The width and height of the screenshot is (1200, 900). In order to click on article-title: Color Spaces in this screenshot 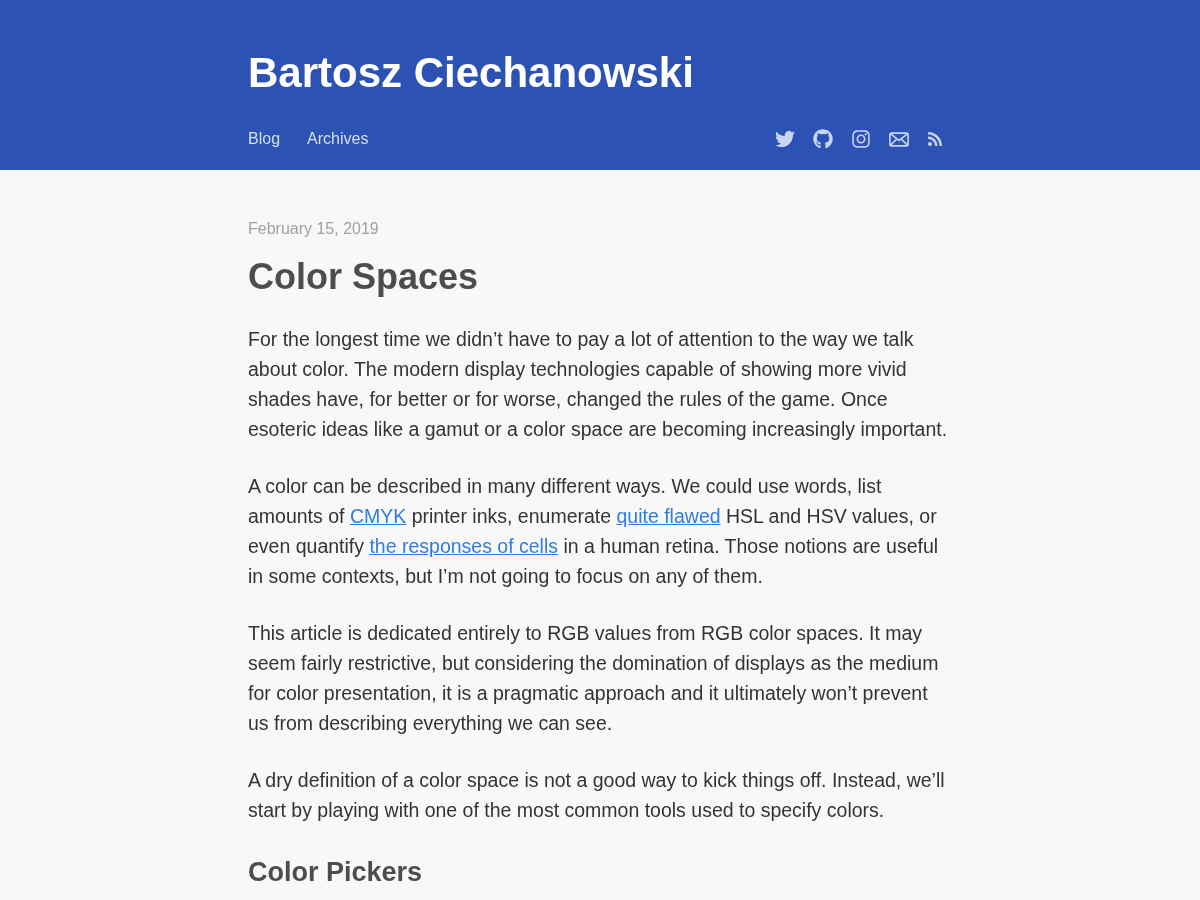, I will do `click(364, 277)`.